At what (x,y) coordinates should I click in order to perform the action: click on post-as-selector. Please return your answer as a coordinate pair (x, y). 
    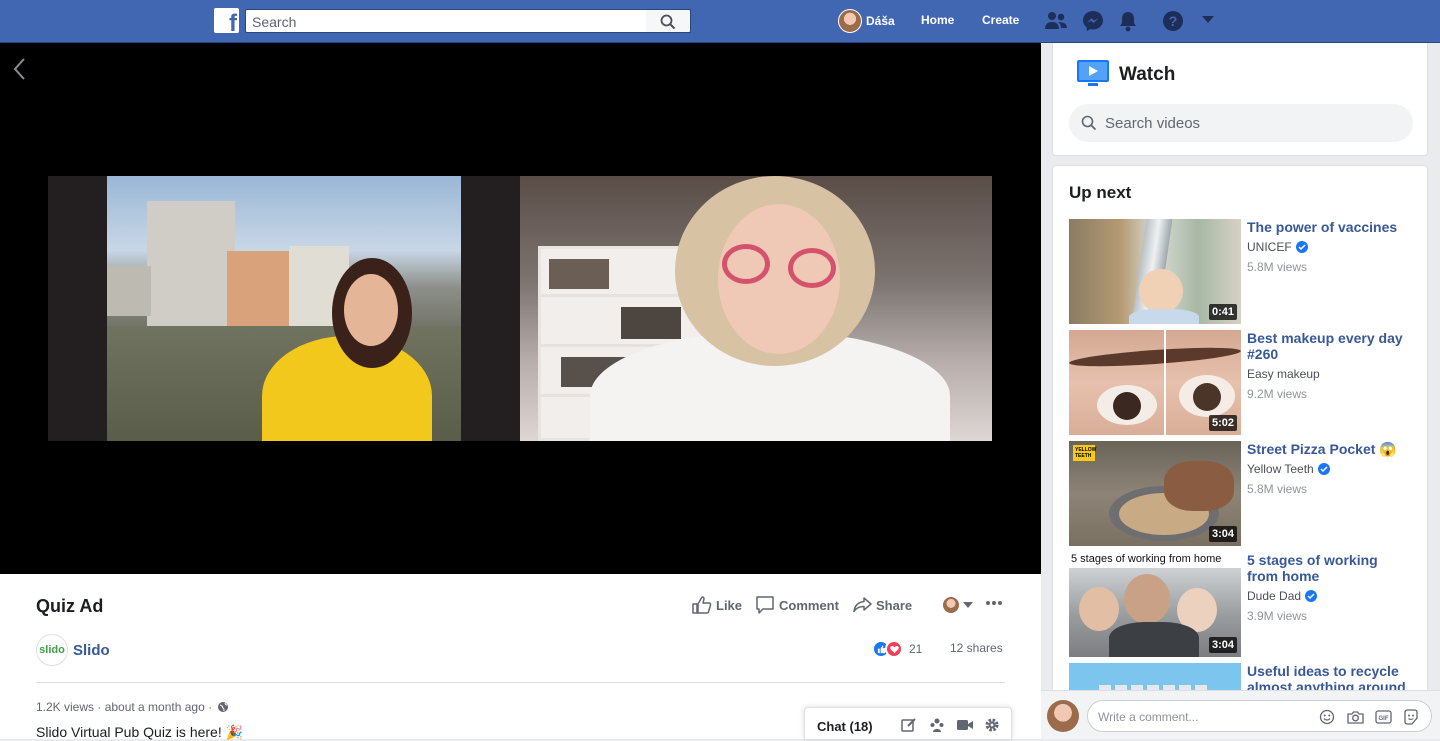
    Looking at the image, I should click on (959, 605).